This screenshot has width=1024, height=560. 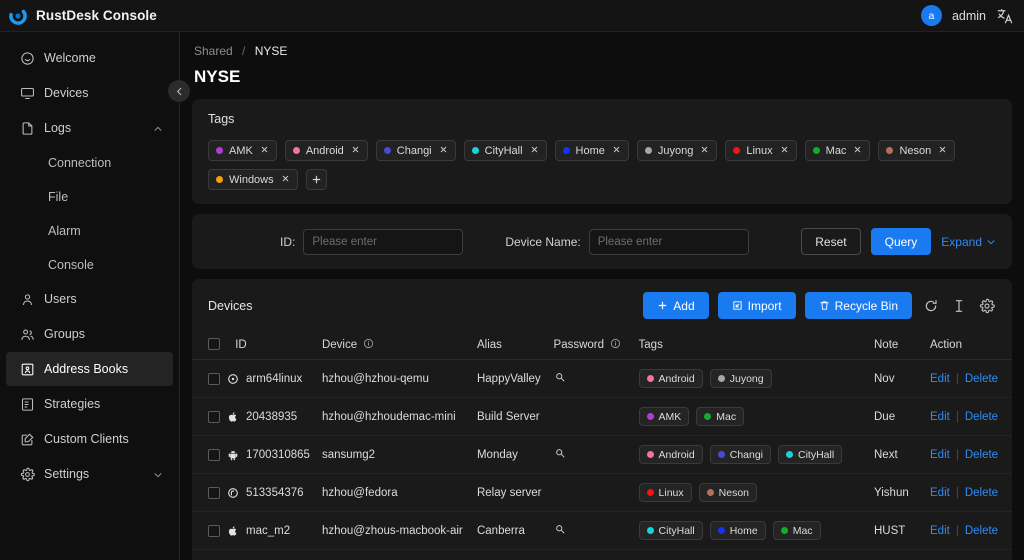 What do you see at coordinates (89, 404) in the screenshot?
I see `sidebar-item-strategies: Strategies` at bounding box center [89, 404].